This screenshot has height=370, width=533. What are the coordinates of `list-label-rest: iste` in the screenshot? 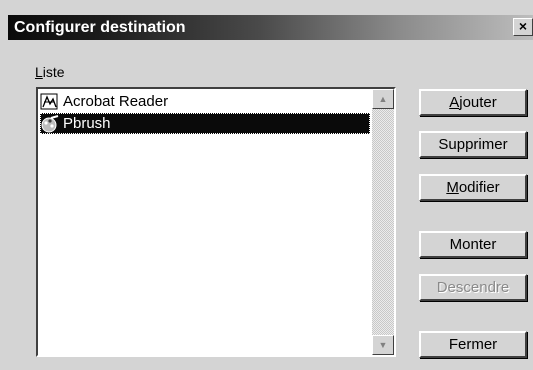 It's located at (53, 72).